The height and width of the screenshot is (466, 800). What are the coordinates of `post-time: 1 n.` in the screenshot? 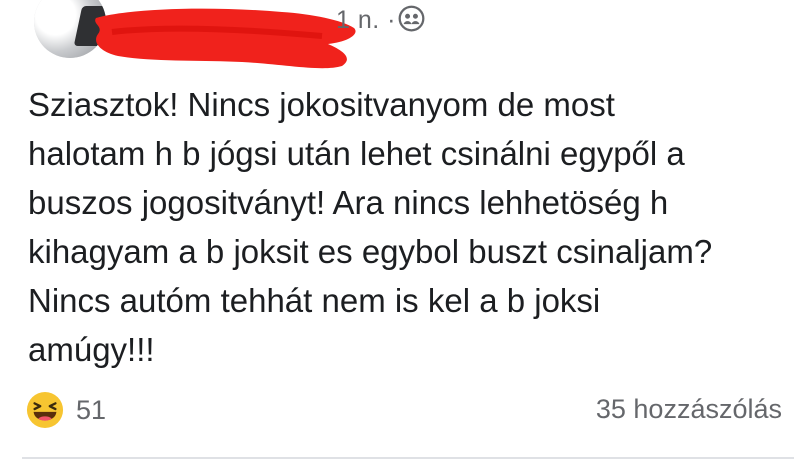 It's located at (358, 20).